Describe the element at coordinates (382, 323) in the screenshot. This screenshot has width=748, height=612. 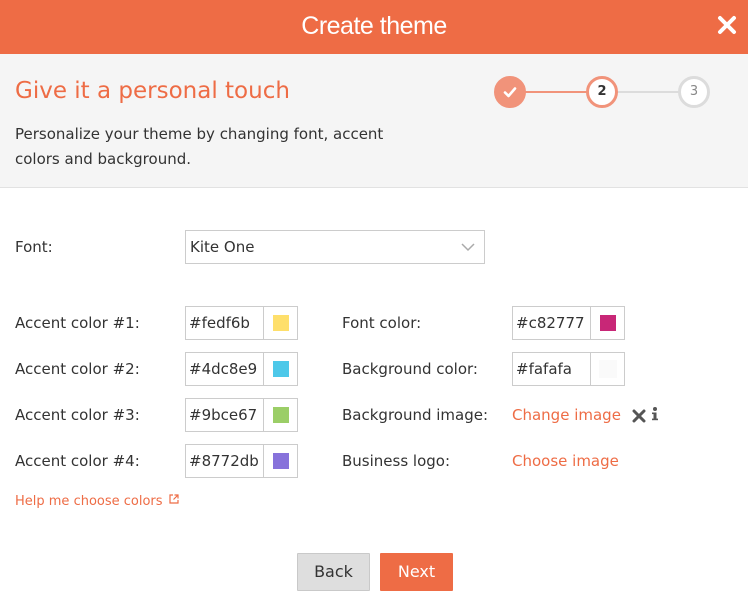
I see `font-color-label: Font color:` at that location.